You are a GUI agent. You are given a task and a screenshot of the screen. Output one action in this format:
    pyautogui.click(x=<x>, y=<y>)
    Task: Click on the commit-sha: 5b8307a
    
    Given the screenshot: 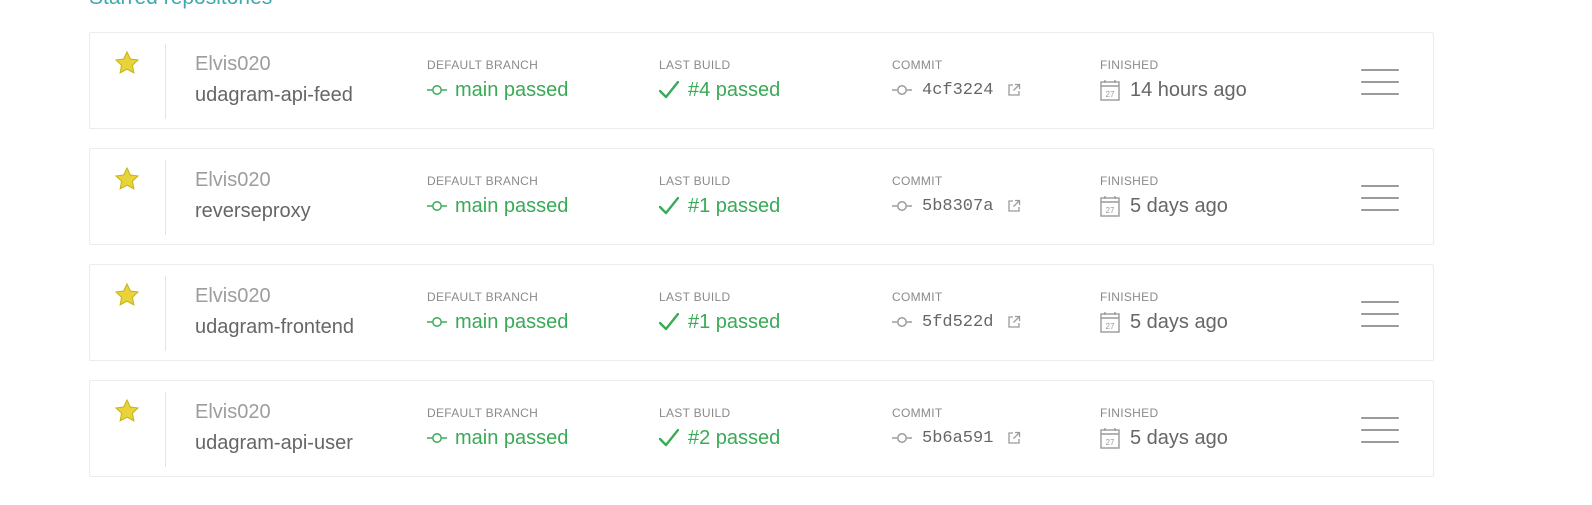 What is the action you would take?
    pyautogui.click(x=958, y=206)
    